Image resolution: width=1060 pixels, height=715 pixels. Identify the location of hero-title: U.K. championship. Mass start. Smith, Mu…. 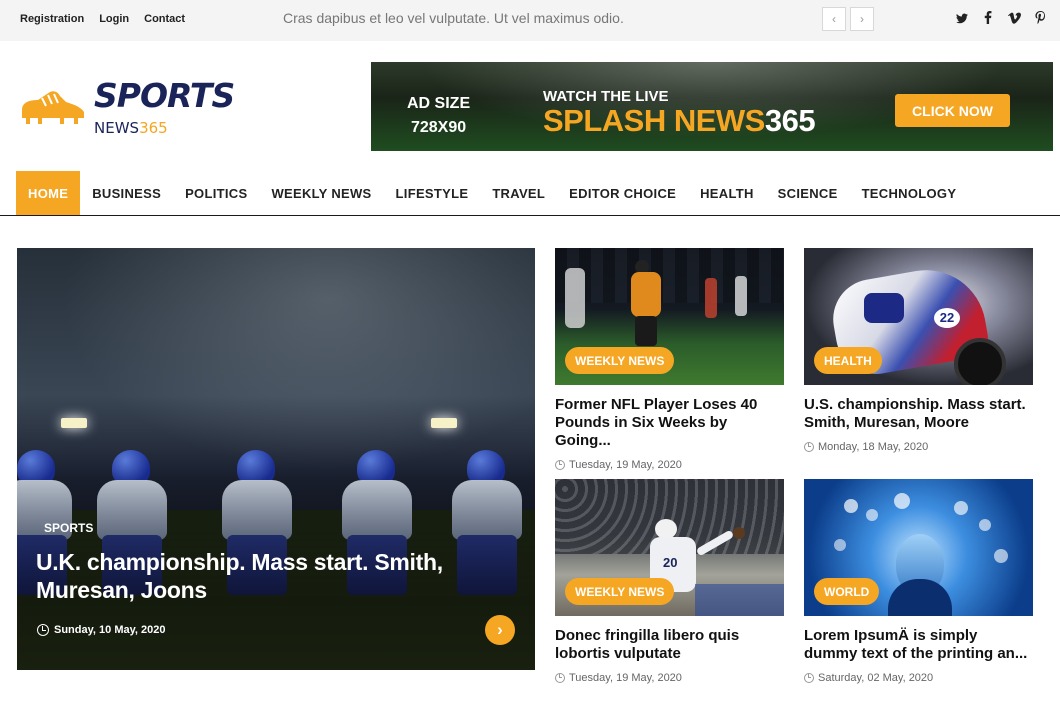
(271, 576).